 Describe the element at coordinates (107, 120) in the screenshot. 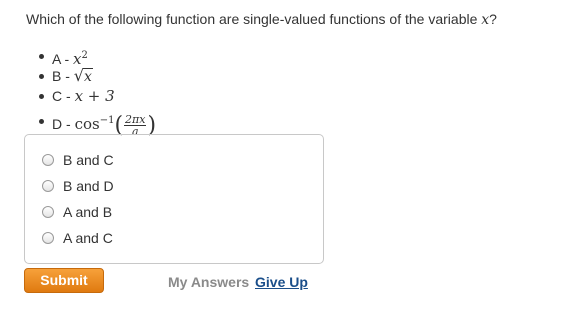

I see `option-d-exponent: −1` at that location.